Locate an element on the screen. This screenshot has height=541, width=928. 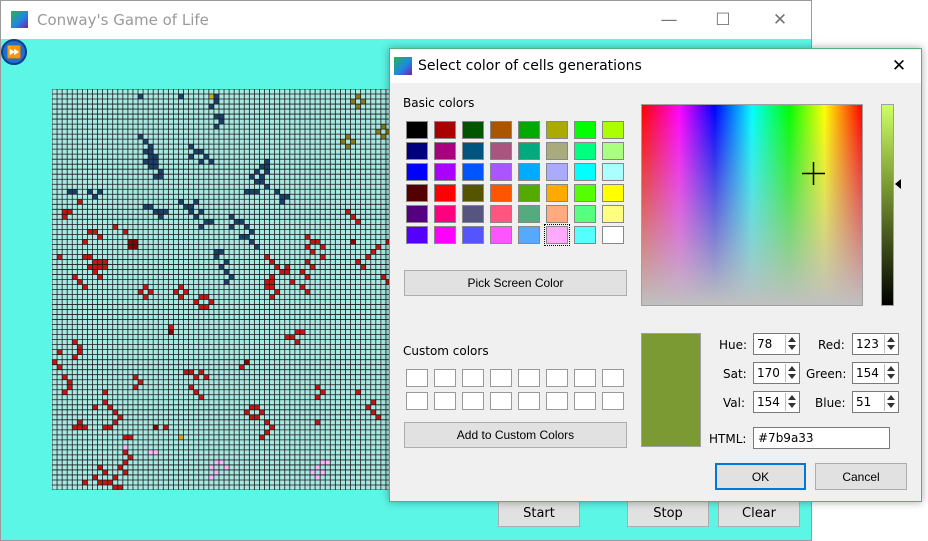
blue-spinbox: 51 is located at coordinates (875, 402).